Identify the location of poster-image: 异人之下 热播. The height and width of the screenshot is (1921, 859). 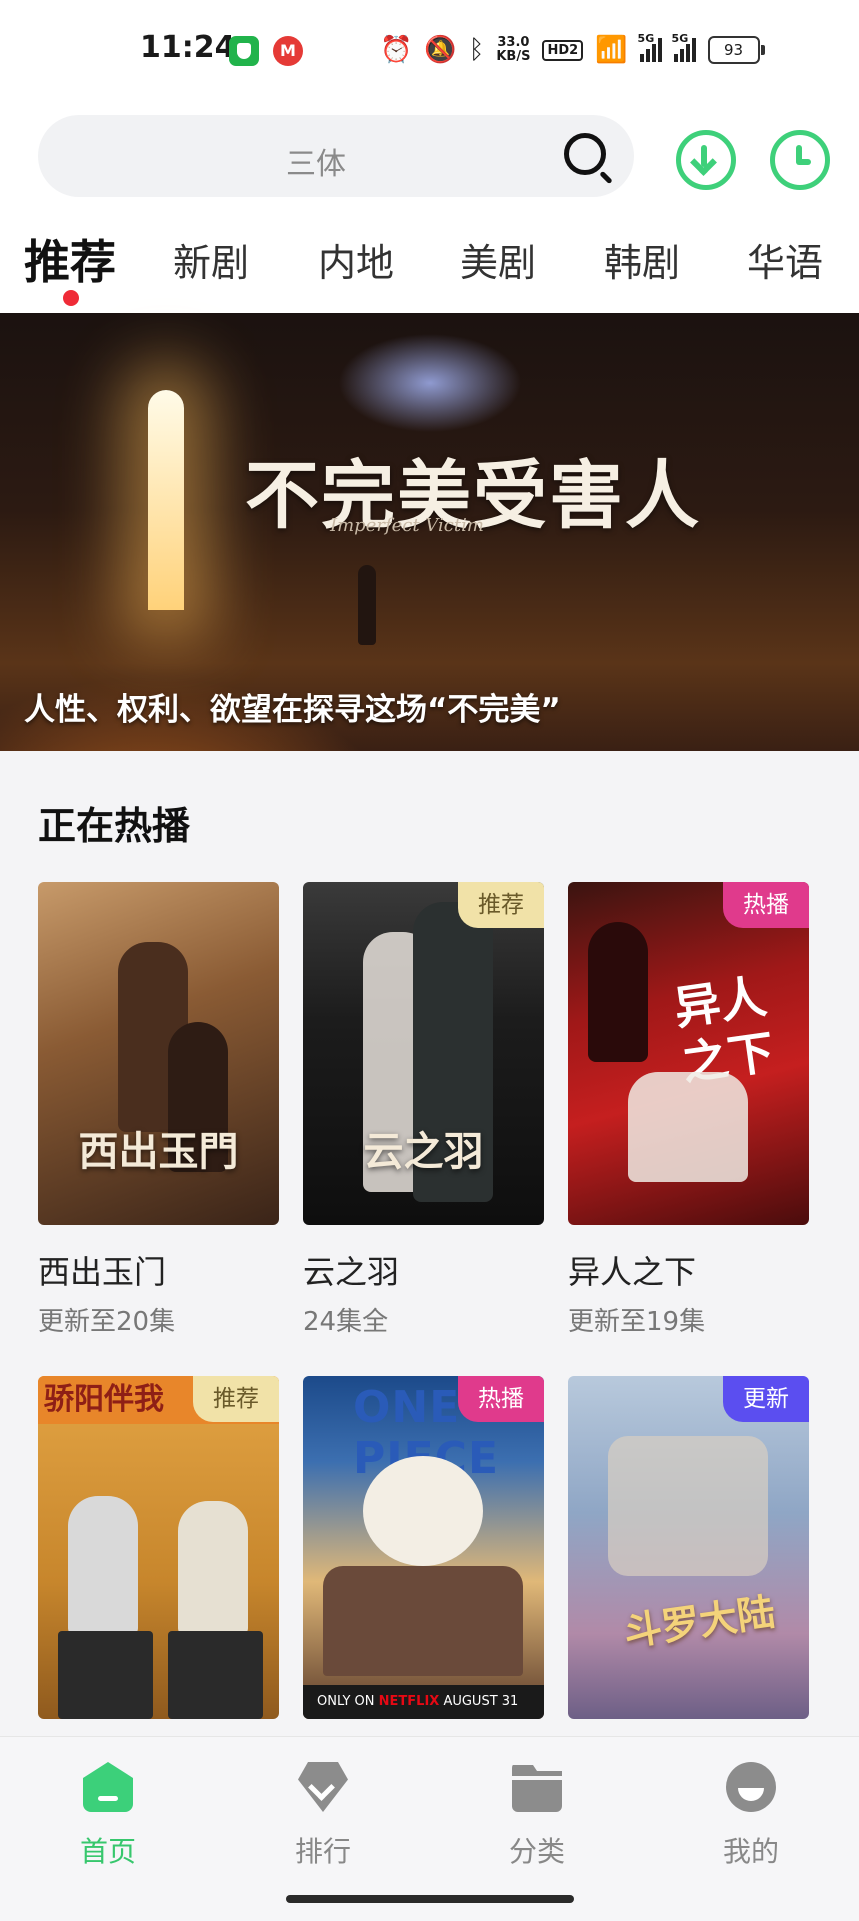
(688, 1053).